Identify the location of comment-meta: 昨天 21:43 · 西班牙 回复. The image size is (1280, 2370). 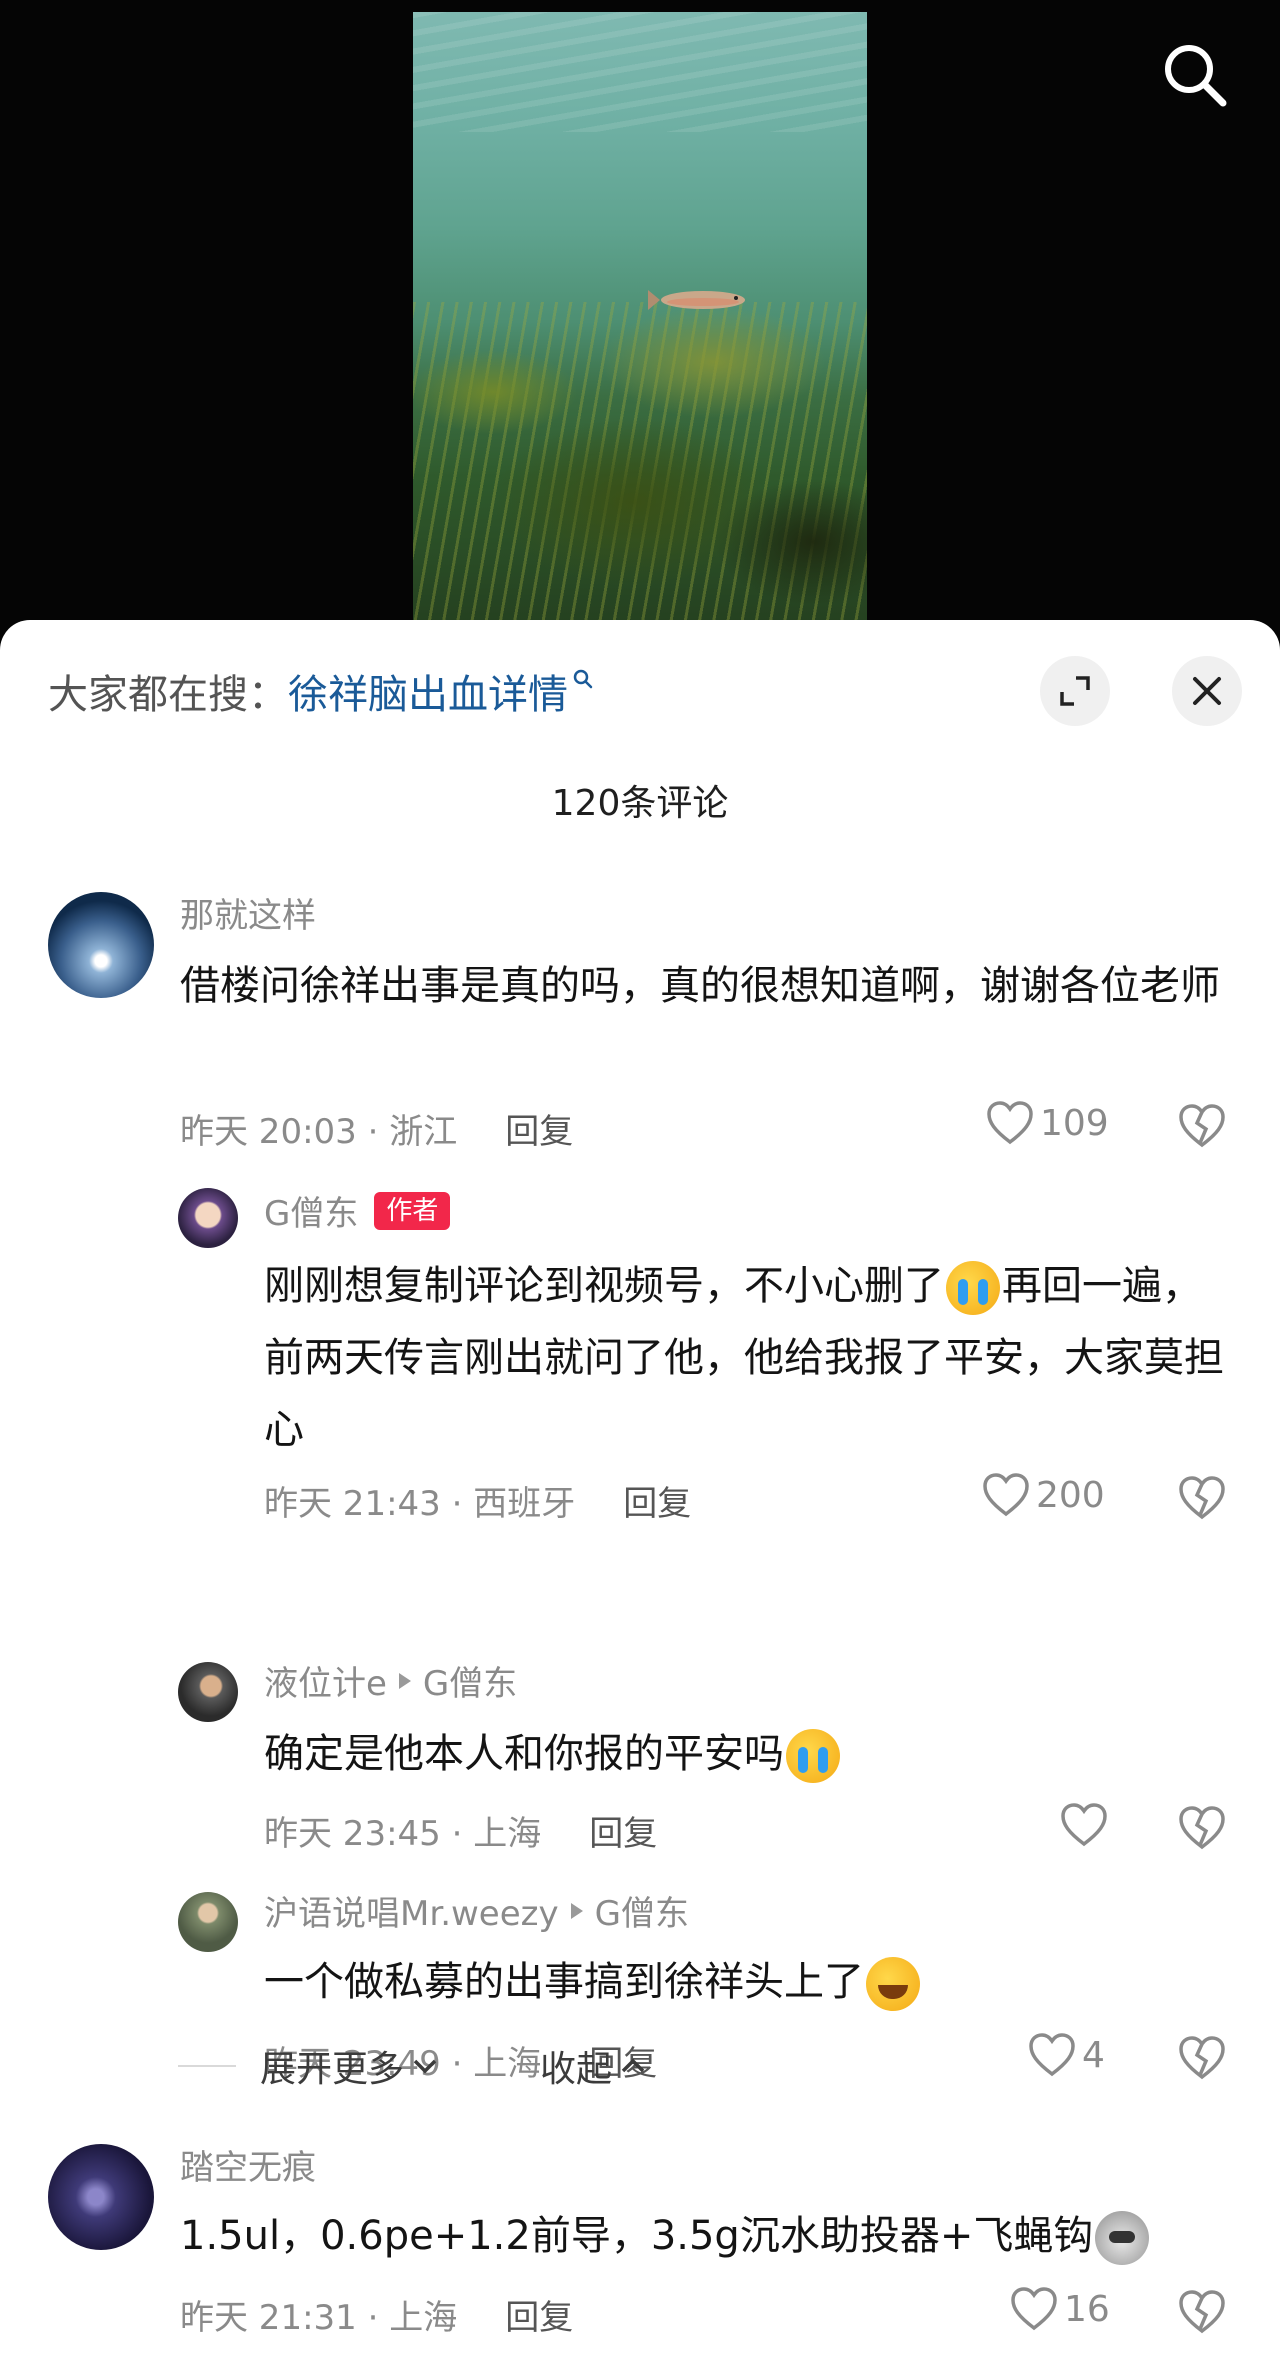
(477, 1500).